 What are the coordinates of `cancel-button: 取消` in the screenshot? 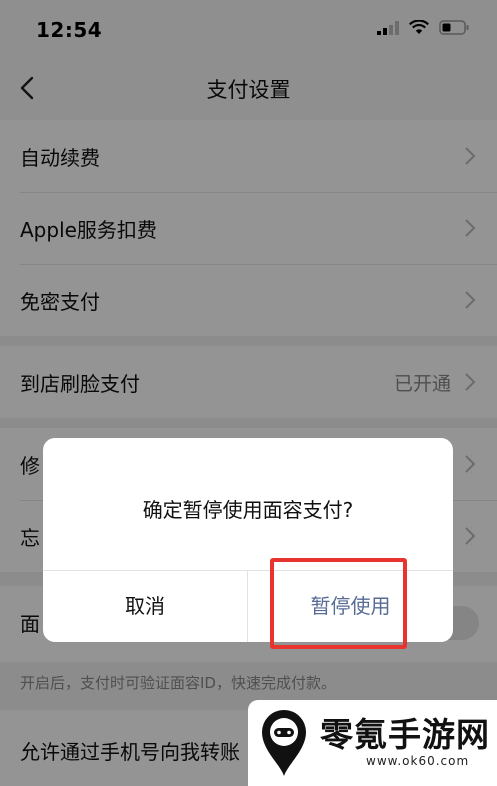 It's located at (145, 606).